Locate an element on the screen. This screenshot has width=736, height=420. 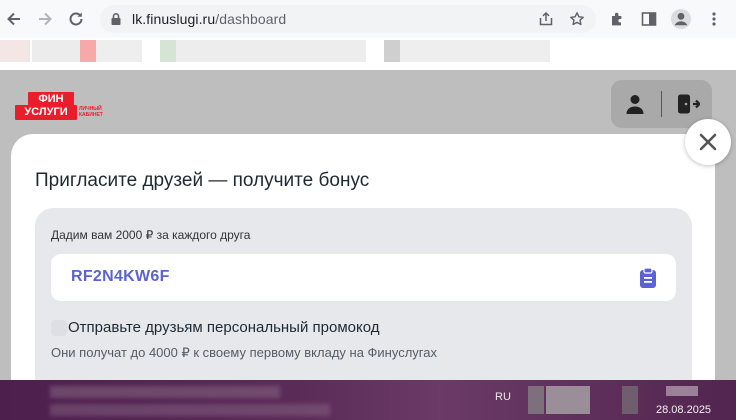
close-icon is located at coordinates (708, 142).